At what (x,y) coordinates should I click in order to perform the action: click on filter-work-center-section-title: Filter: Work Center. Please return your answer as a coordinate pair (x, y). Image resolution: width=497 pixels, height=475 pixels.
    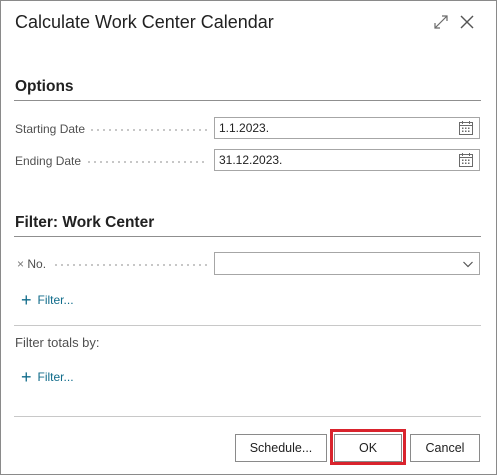
    Looking at the image, I should click on (85, 222).